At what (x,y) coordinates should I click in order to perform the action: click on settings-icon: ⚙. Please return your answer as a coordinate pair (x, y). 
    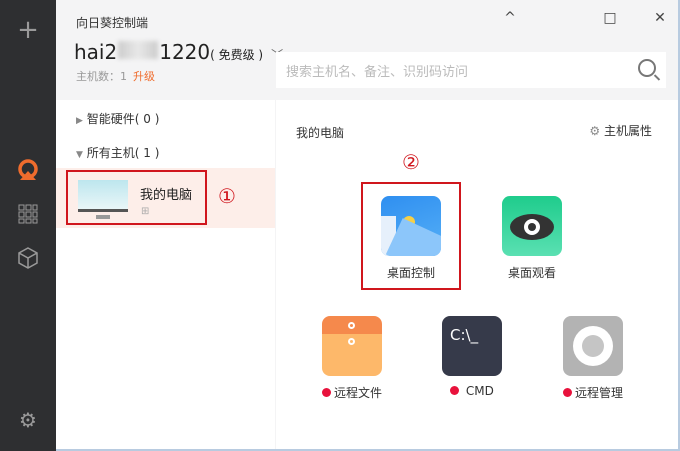
    Looking at the image, I should click on (28, 420).